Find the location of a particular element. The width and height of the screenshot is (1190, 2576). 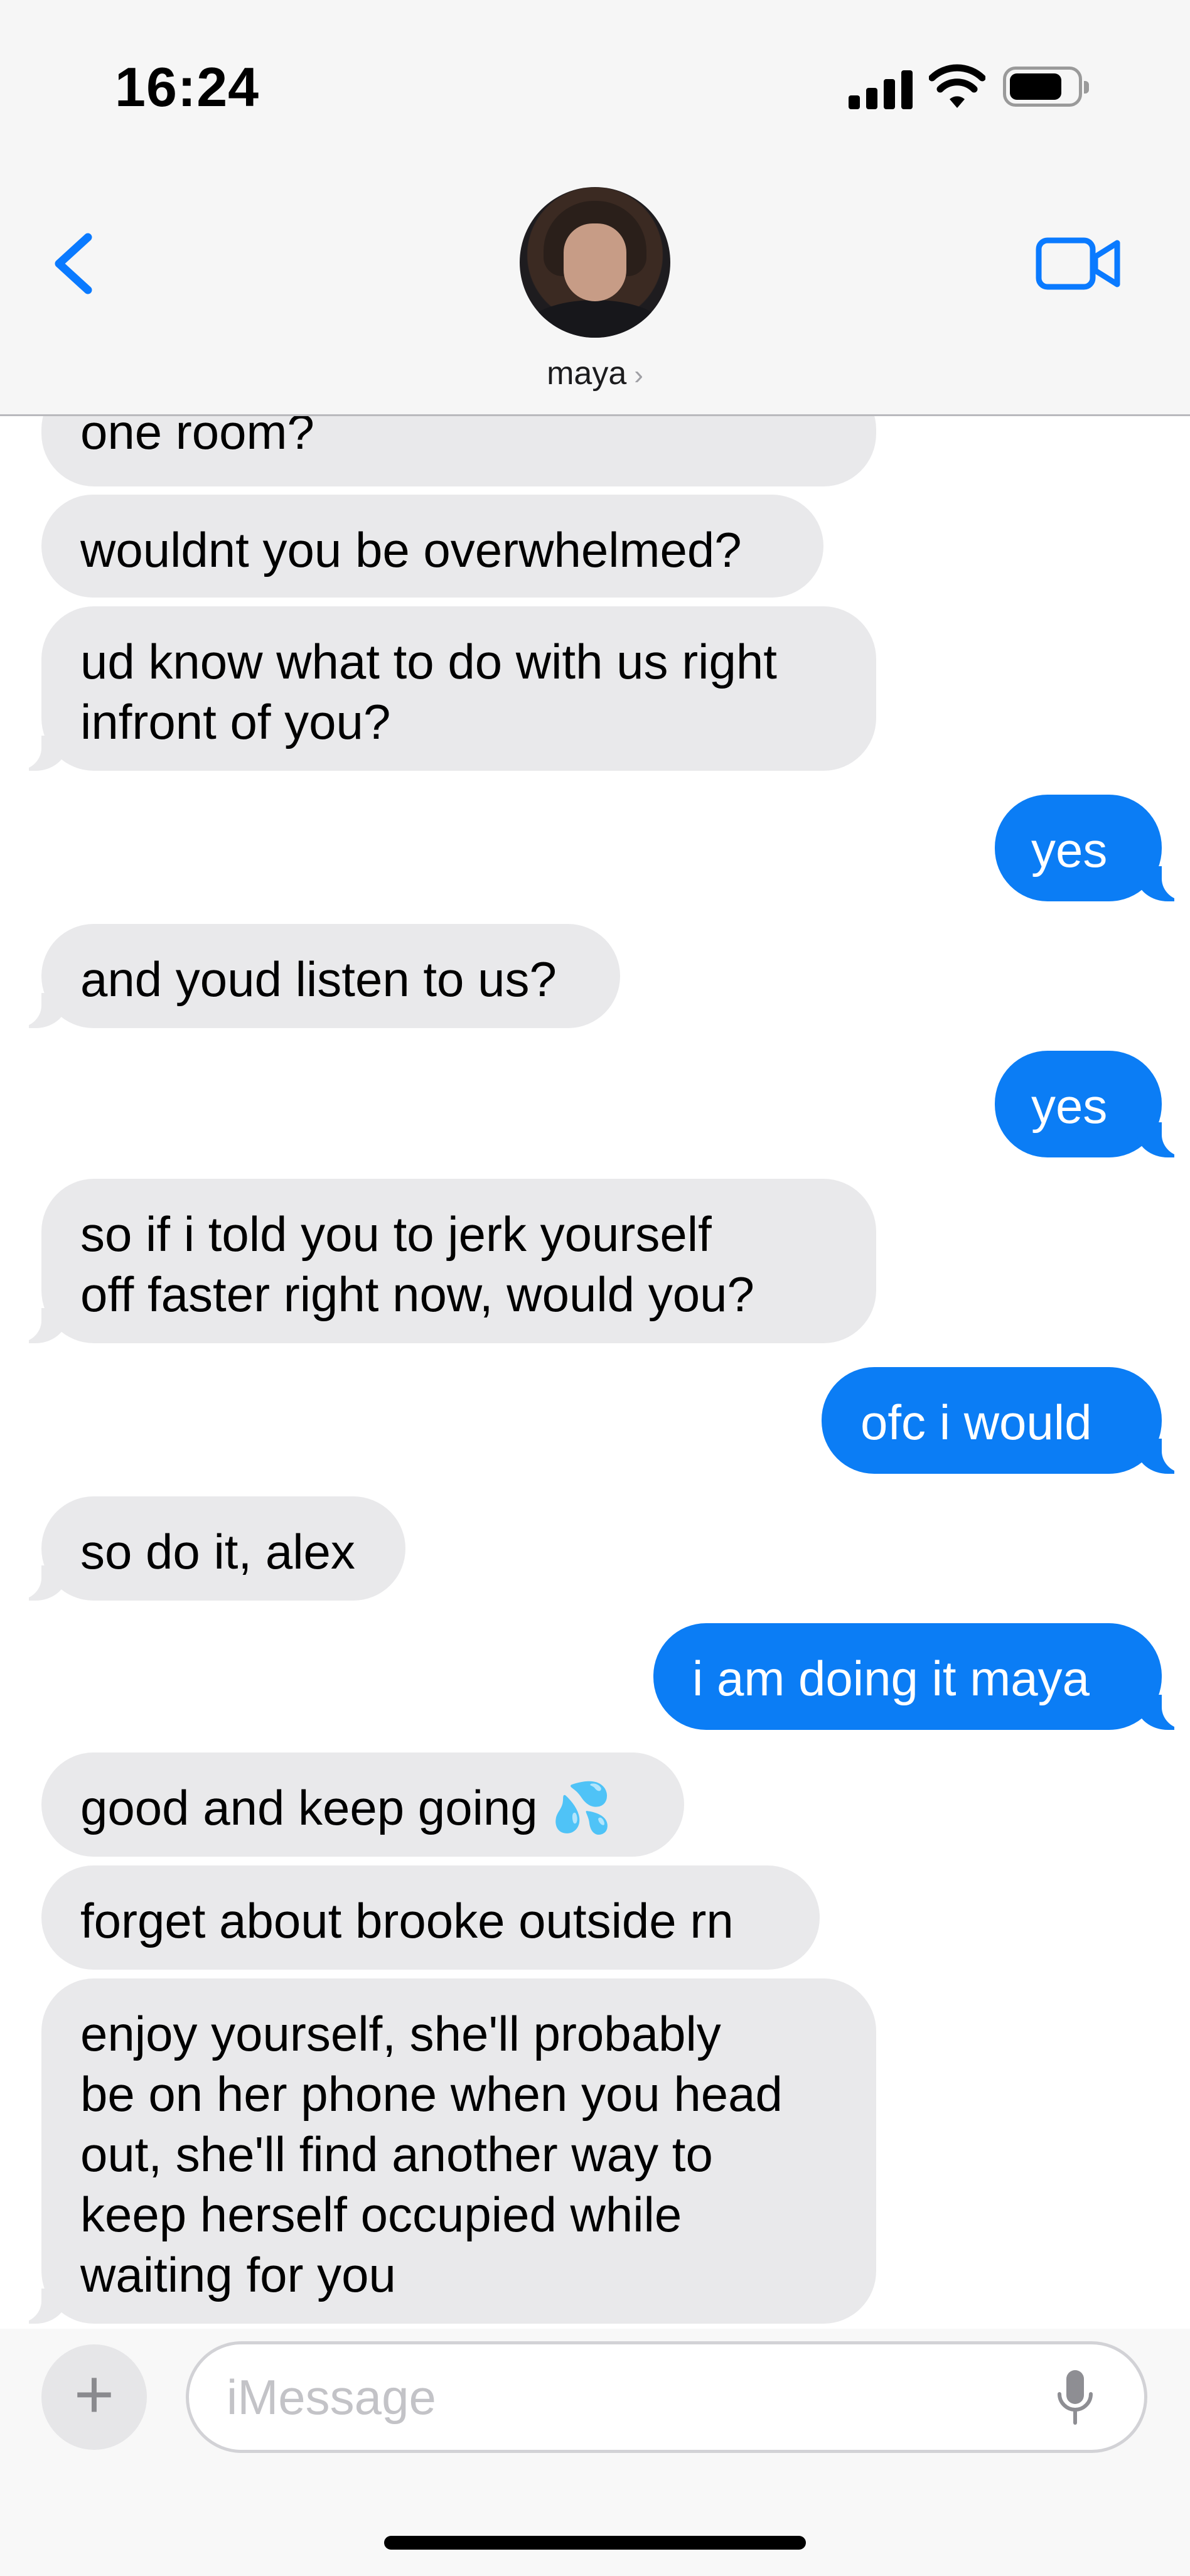

back-chevron-icon is located at coordinates (72, 263).